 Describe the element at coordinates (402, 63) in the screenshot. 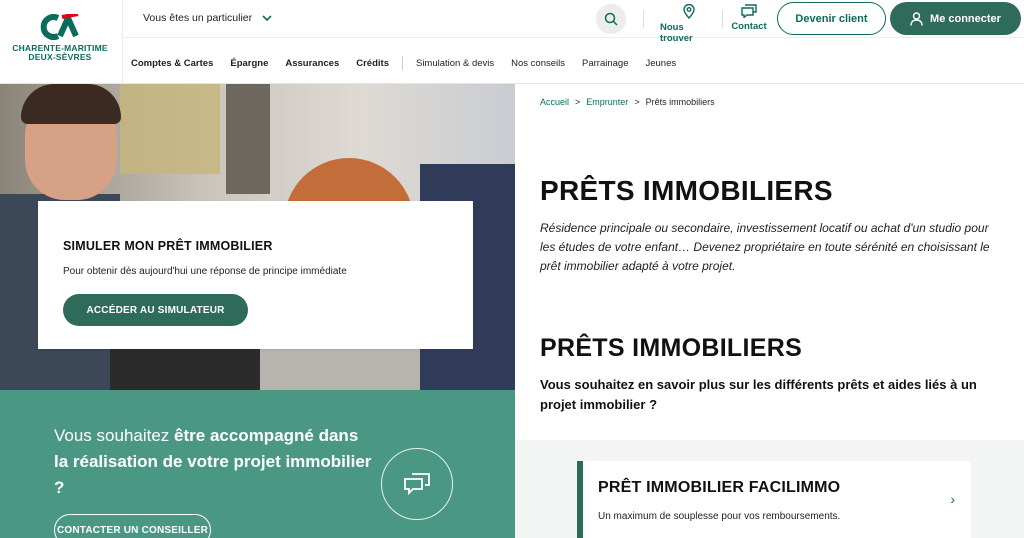

I see `nav-divider` at that location.